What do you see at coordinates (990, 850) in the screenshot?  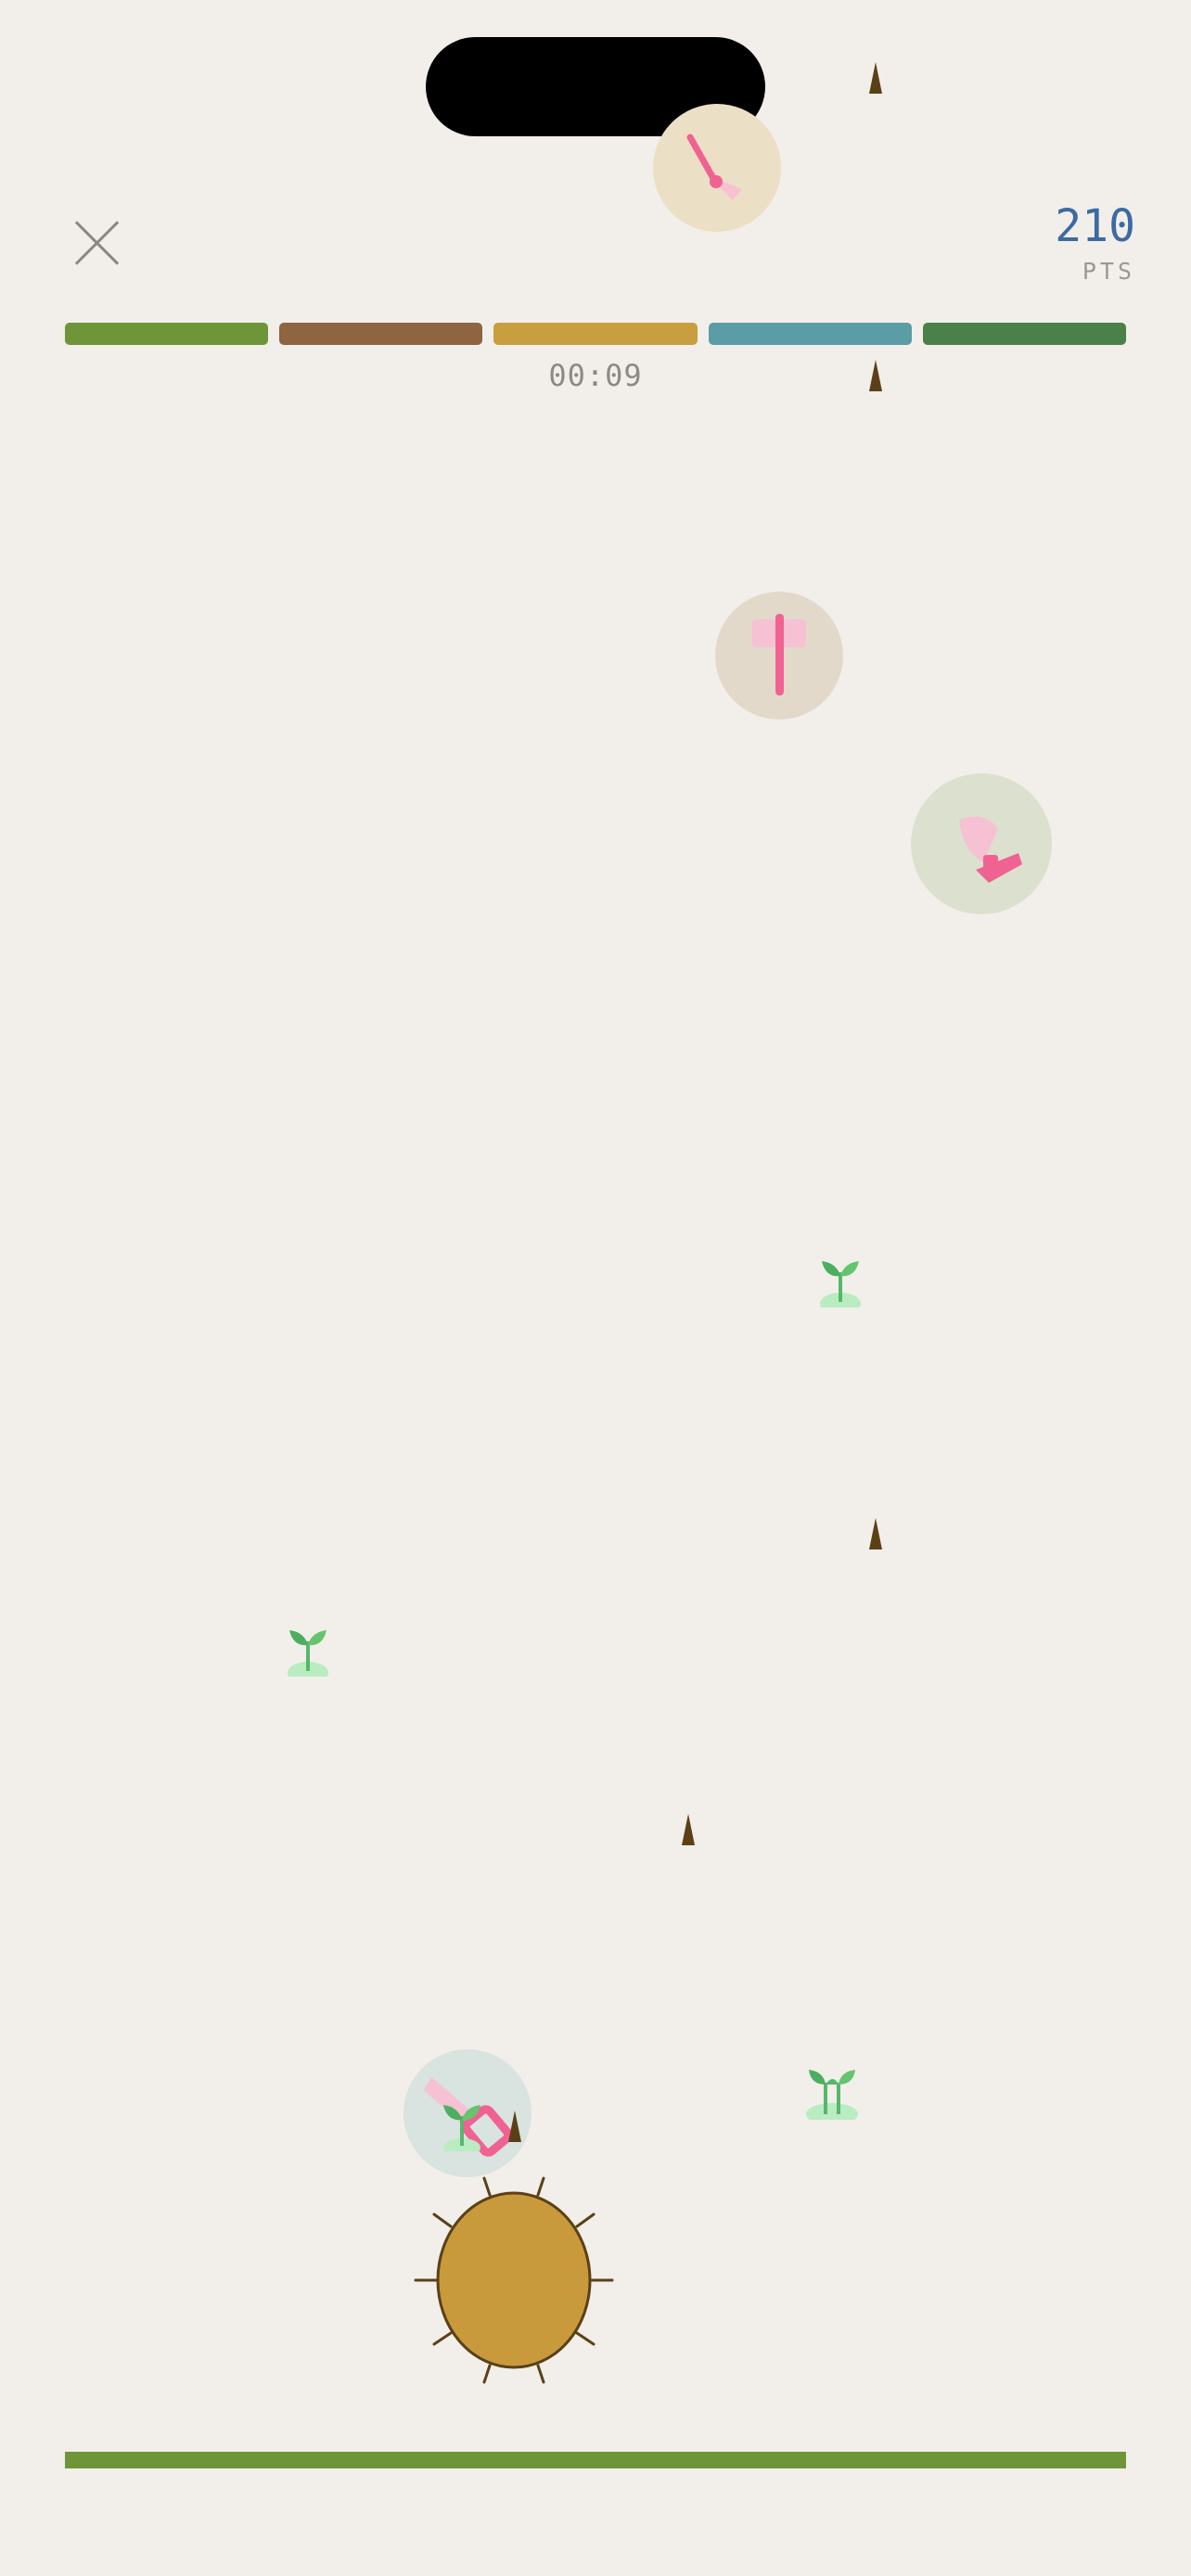 I see `axe-tool-icon` at bounding box center [990, 850].